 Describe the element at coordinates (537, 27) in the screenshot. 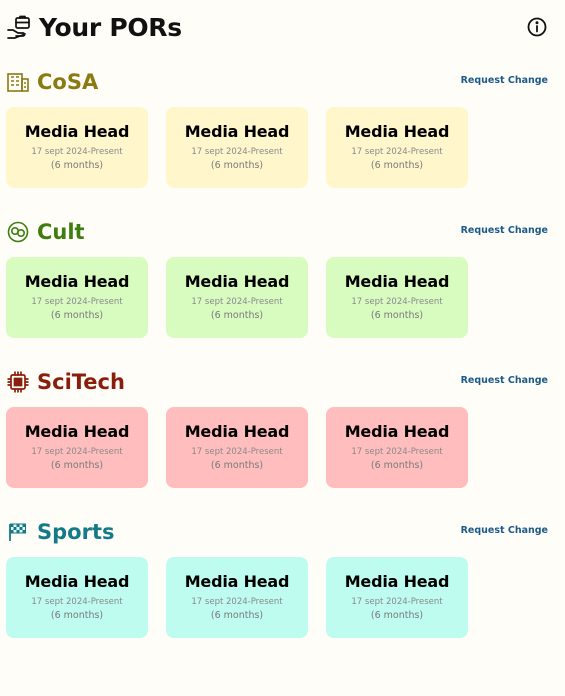

I see `info-icon` at that location.